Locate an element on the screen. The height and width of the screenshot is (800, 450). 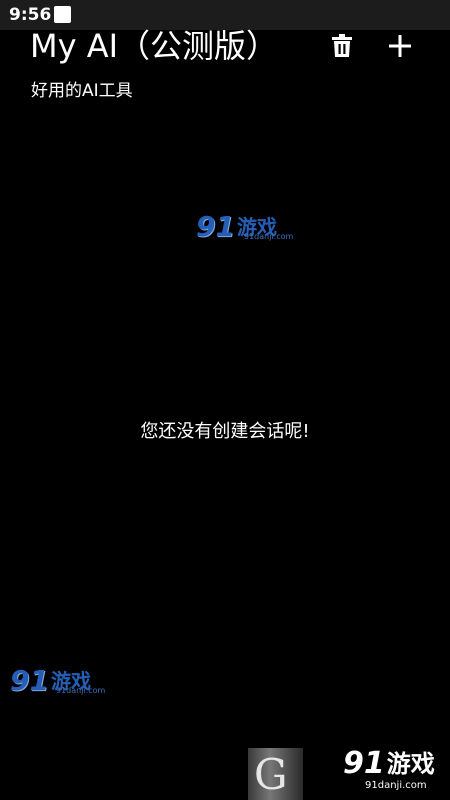
notification-icon is located at coordinates (62, 14).